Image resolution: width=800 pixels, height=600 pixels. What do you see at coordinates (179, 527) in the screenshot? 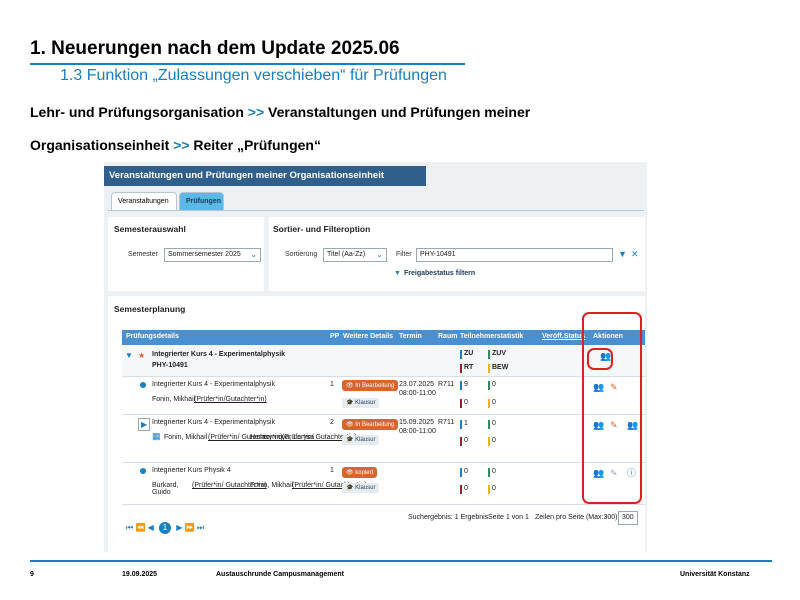
I see `next-page-icon: ▶` at bounding box center [179, 527].